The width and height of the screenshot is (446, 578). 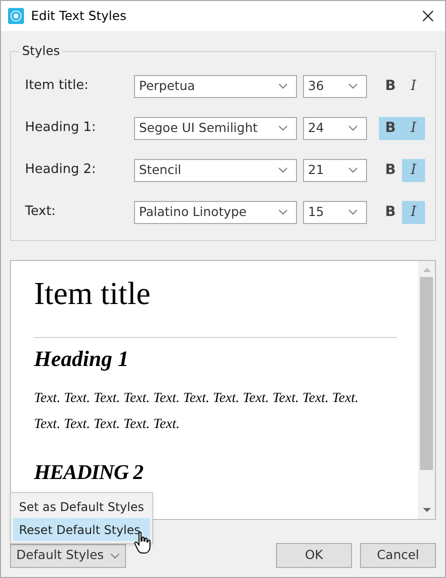 I want to click on style-label: Text:, so click(x=41, y=212).